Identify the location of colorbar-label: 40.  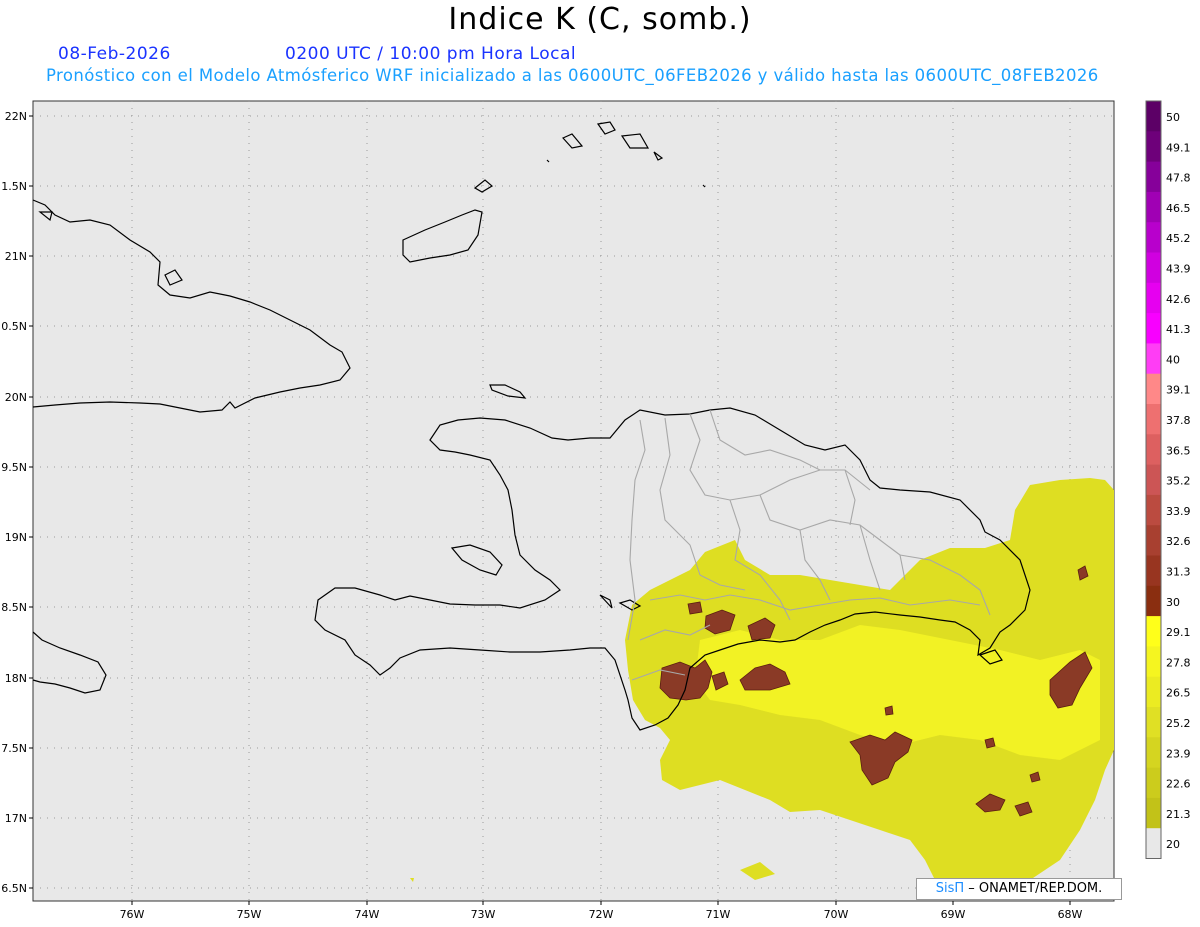
(1173, 359).